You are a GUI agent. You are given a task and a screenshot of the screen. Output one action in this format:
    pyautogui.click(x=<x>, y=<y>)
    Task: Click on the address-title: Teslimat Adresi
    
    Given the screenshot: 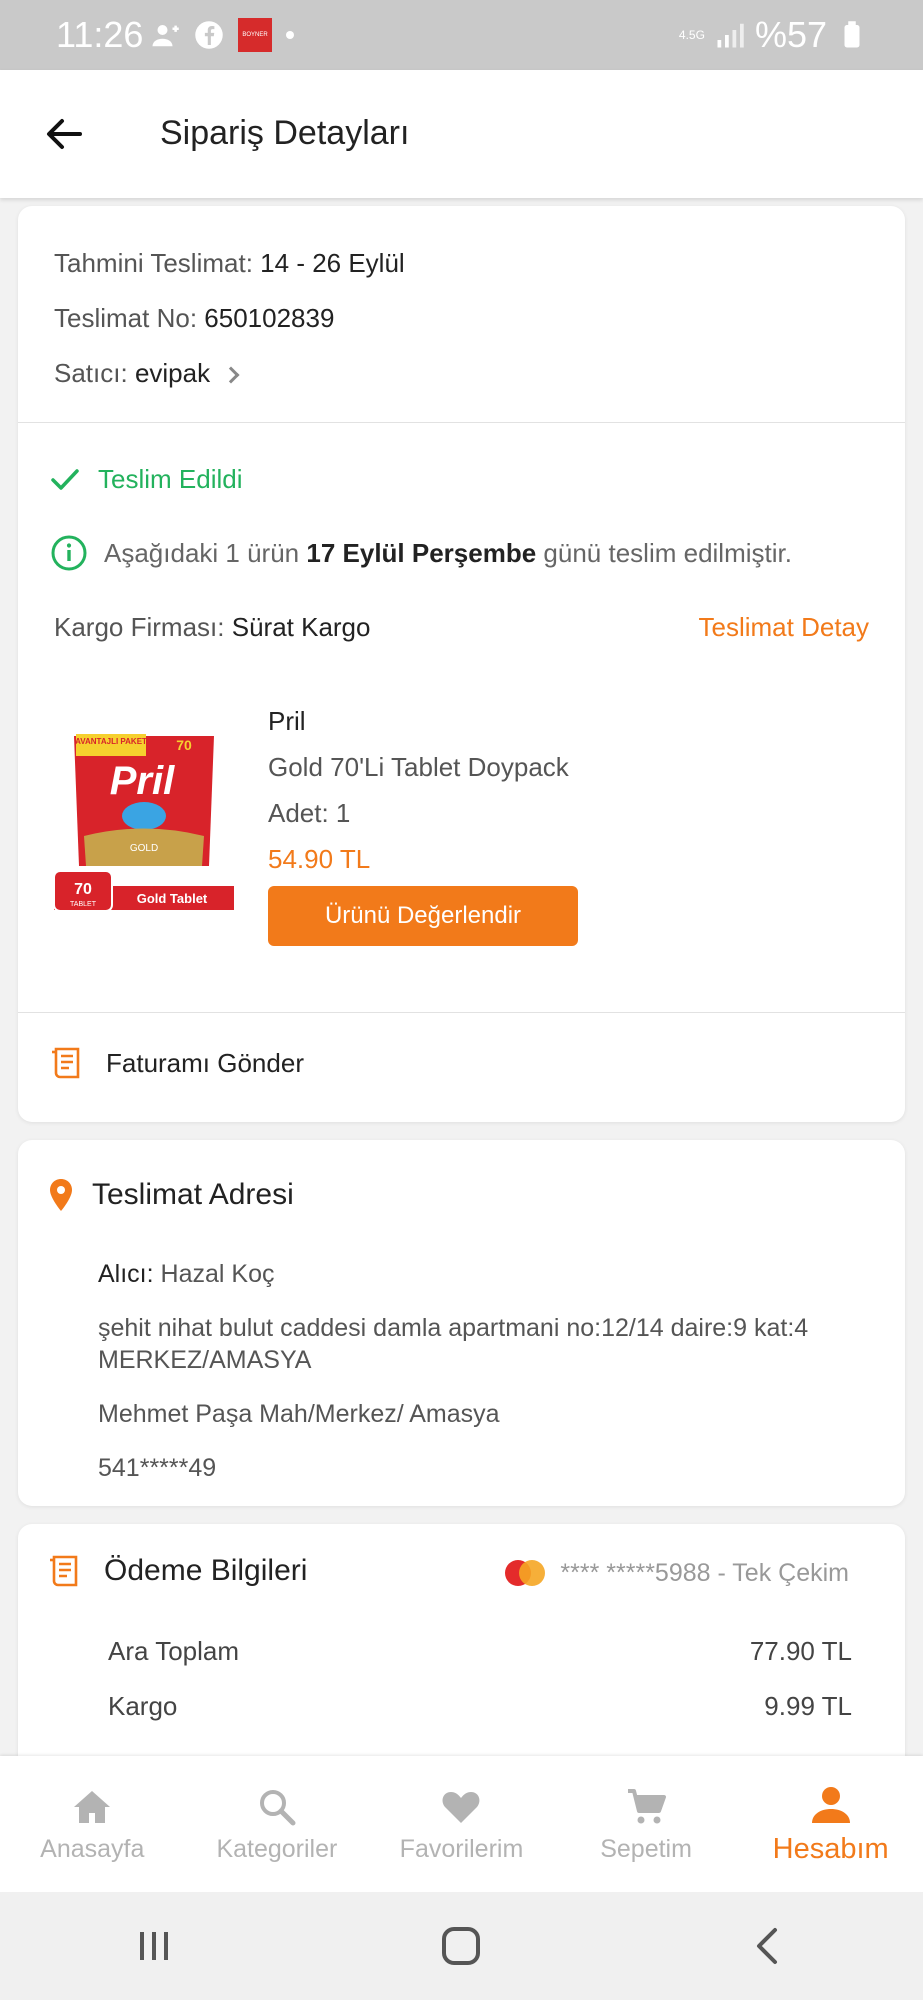 What is the action you would take?
    pyautogui.click(x=171, y=1195)
    